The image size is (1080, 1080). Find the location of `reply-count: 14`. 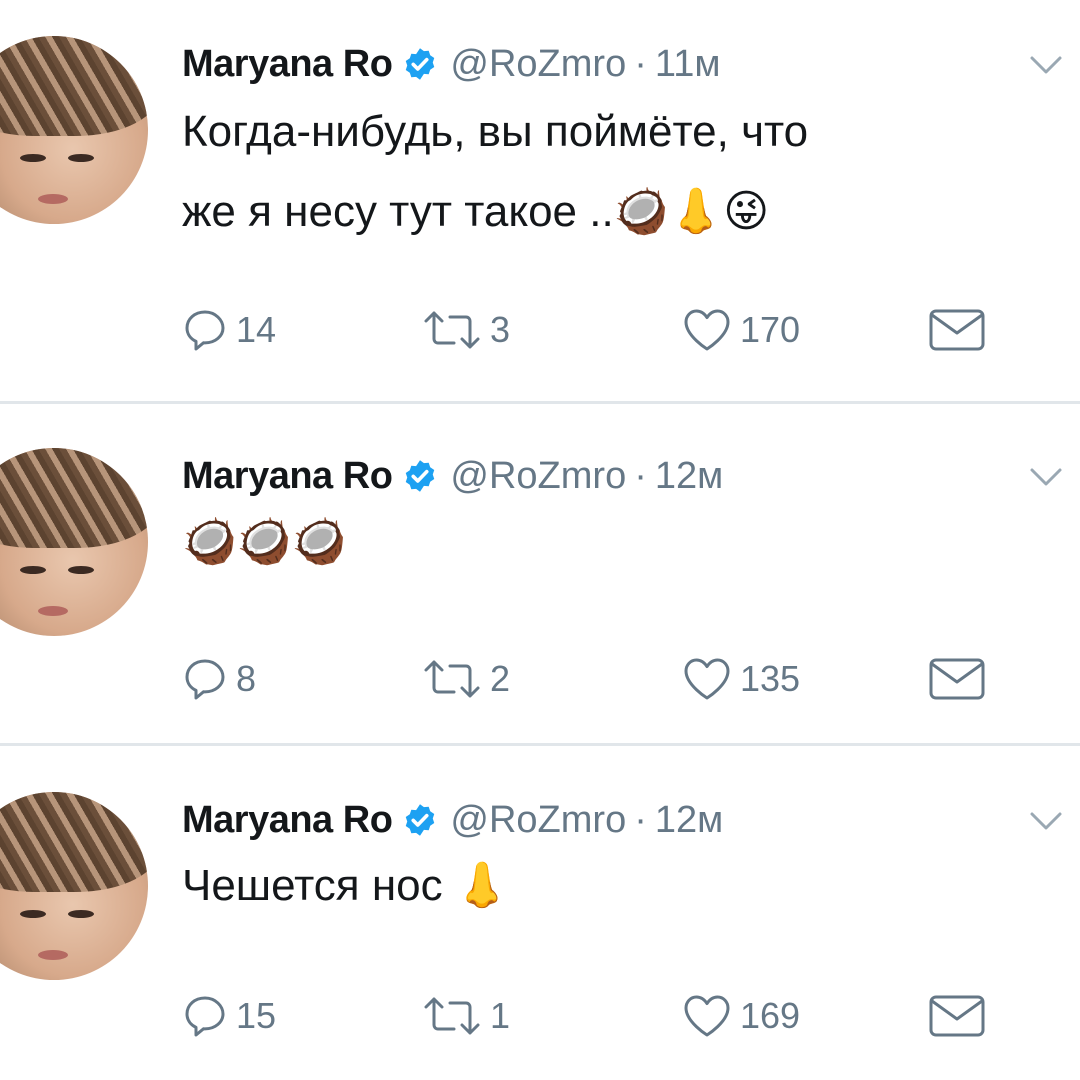

reply-count: 14 is located at coordinates (256, 329).